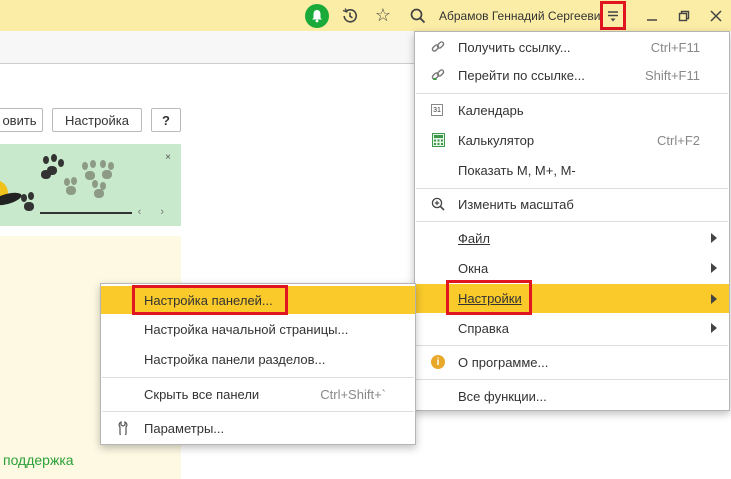 The width and height of the screenshot is (731, 479). Describe the element at coordinates (496, 140) in the screenshot. I see `menu-item-label: Калькулятор` at that location.